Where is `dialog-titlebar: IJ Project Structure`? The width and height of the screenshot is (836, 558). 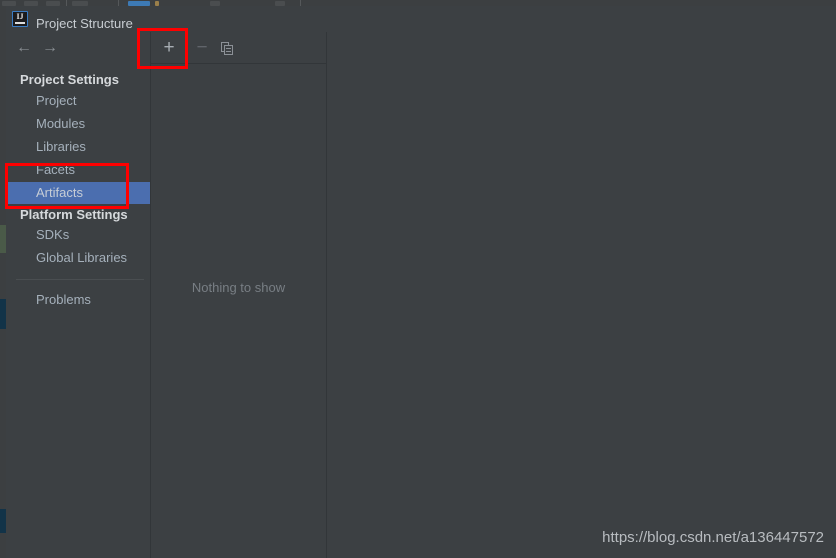
dialog-titlebar: IJ Project Structure is located at coordinates (421, 19).